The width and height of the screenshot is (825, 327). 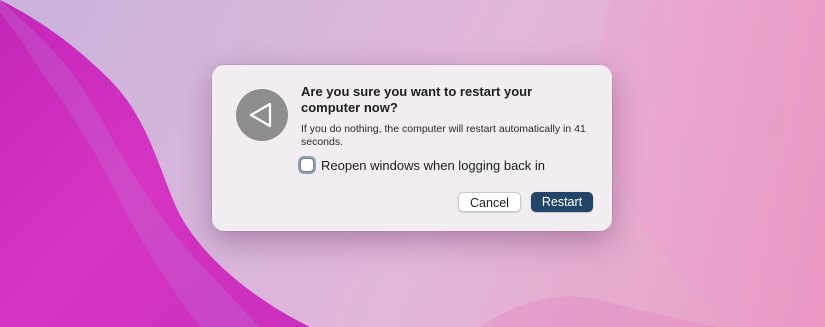 What do you see at coordinates (307, 165) in the screenshot?
I see `reopen-windows-checkbox` at bounding box center [307, 165].